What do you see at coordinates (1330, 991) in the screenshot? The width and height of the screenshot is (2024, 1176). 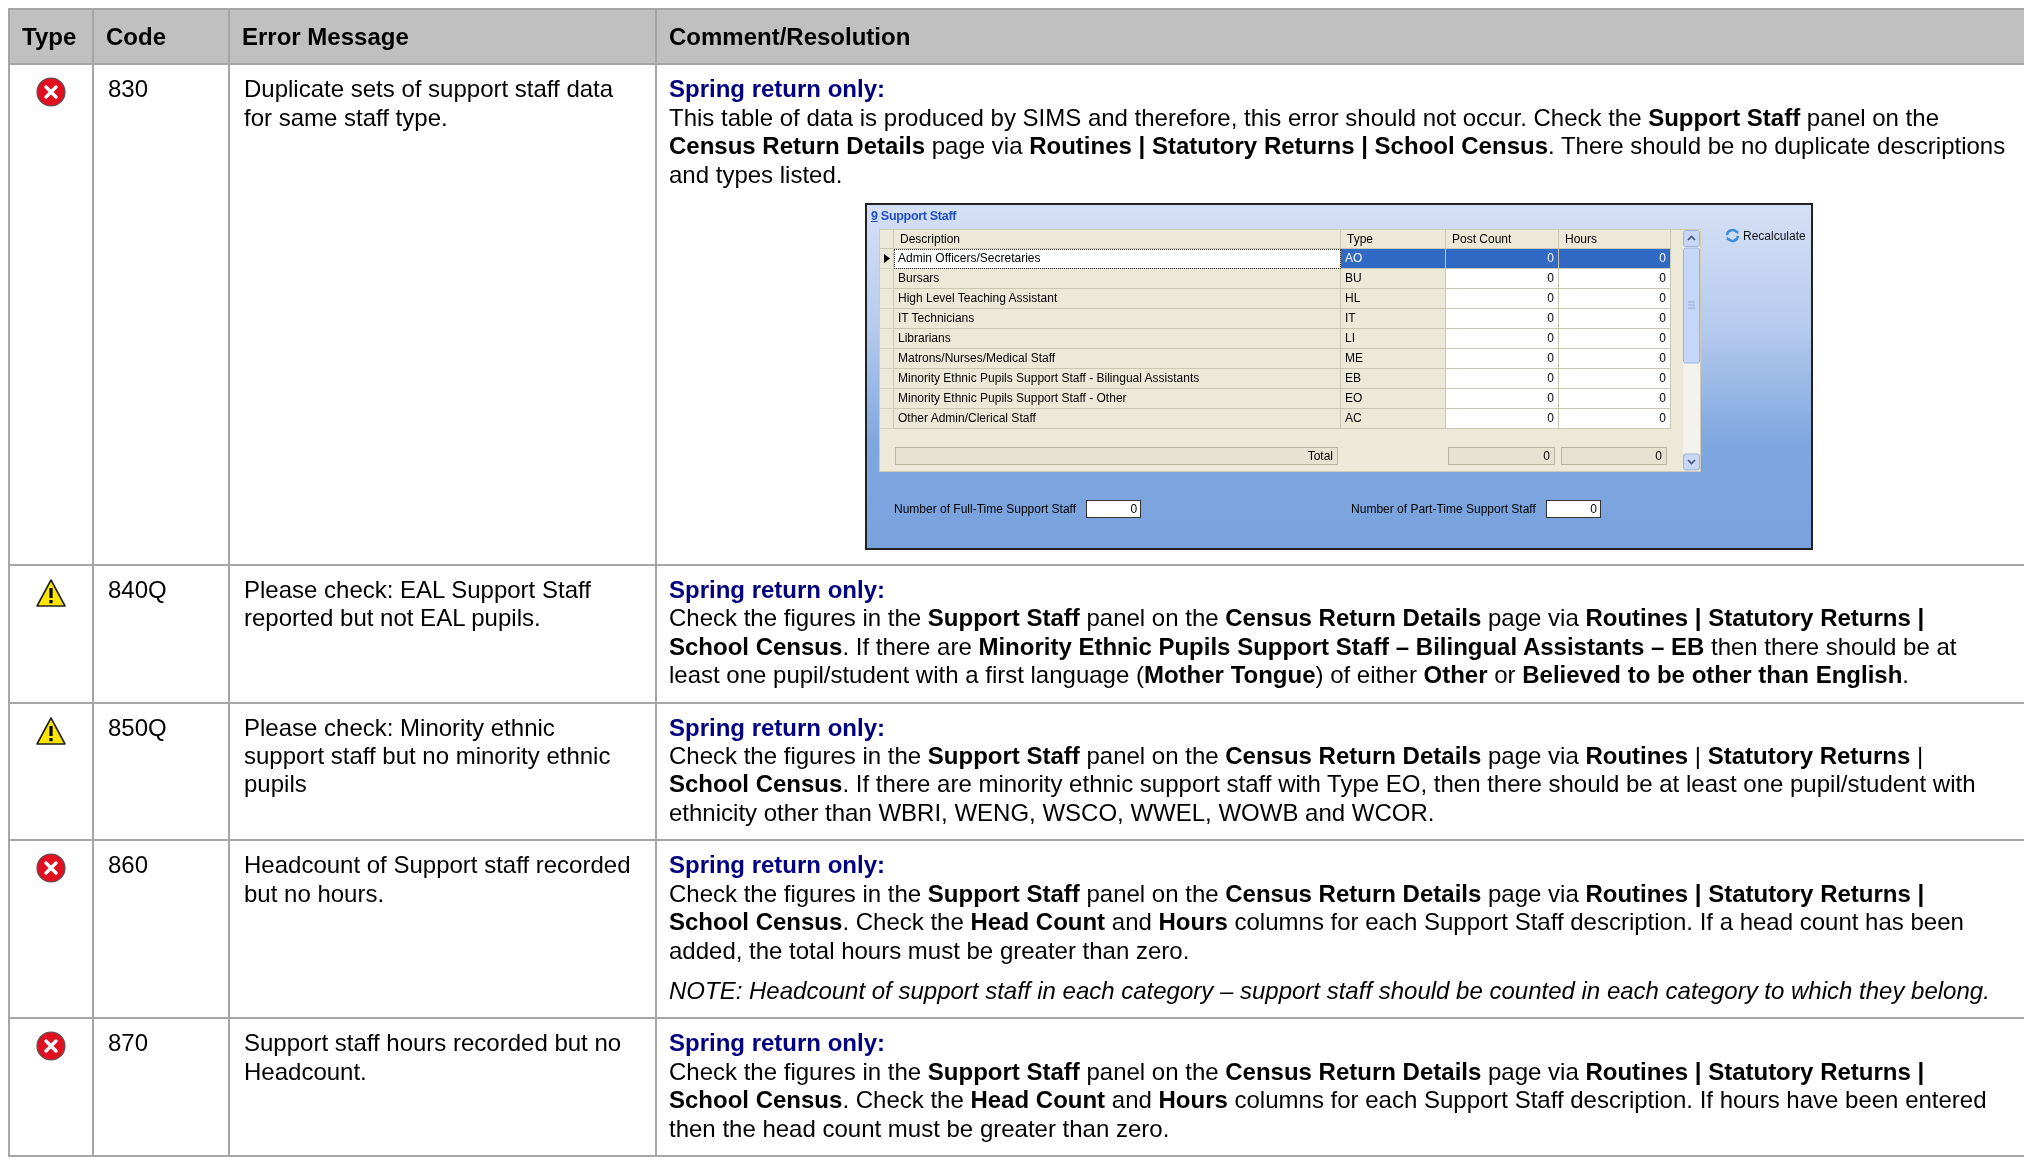 I see `note-text: NOTE: Headcount of support staff in each category – support staff should be counted in each category to which they belong.` at bounding box center [1330, 991].